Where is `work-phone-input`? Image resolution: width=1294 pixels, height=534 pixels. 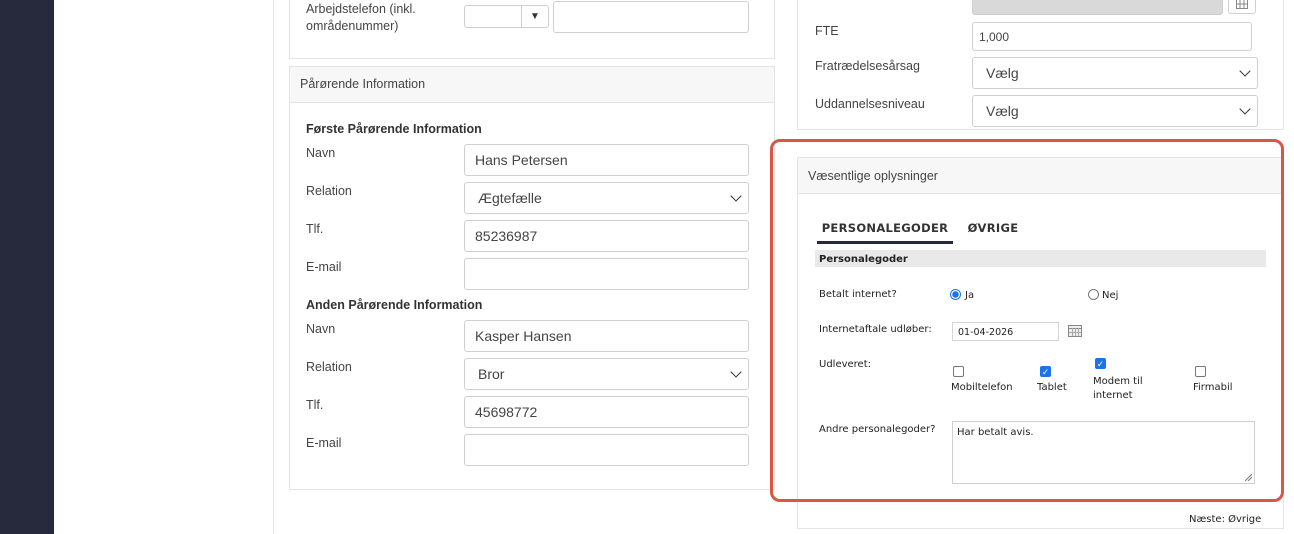 work-phone-input is located at coordinates (651, 17).